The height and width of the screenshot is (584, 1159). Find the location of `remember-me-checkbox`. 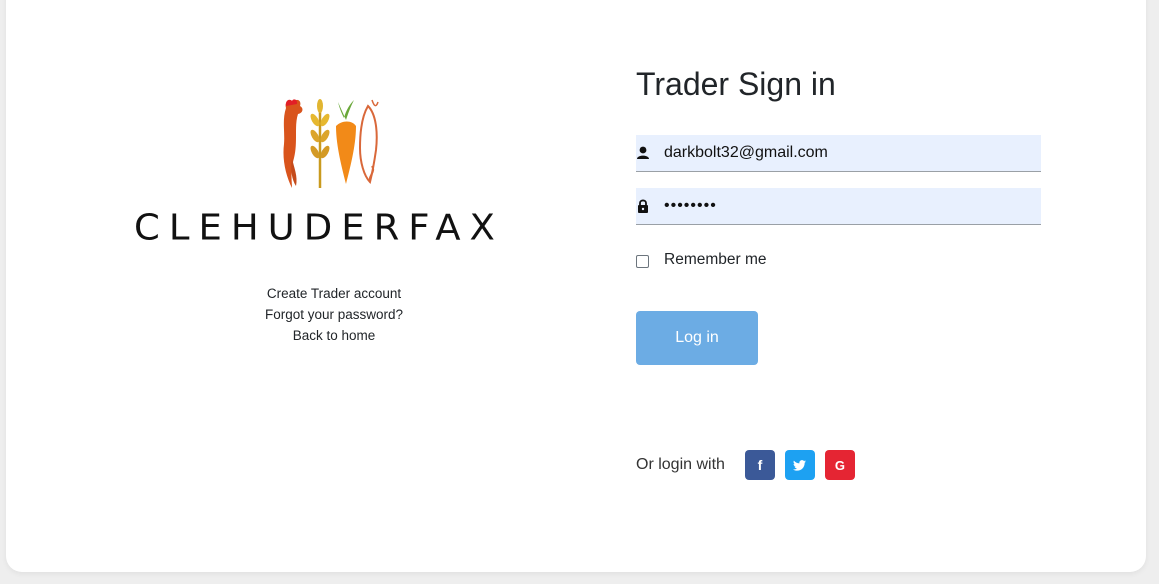

remember-me-checkbox is located at coordinates (642, 261).